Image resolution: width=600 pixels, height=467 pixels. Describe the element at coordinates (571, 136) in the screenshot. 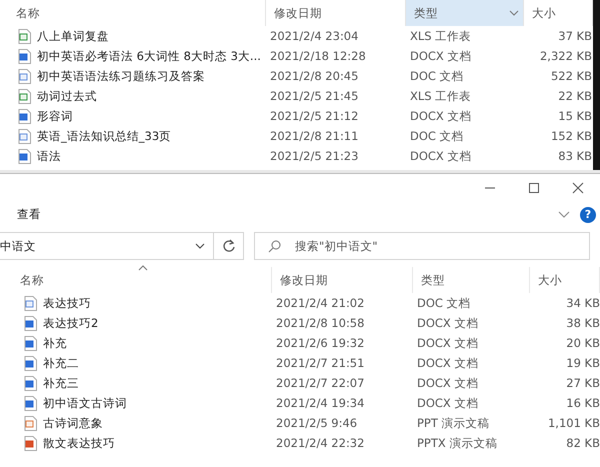

I see `file-size: 152 KB` at that location.